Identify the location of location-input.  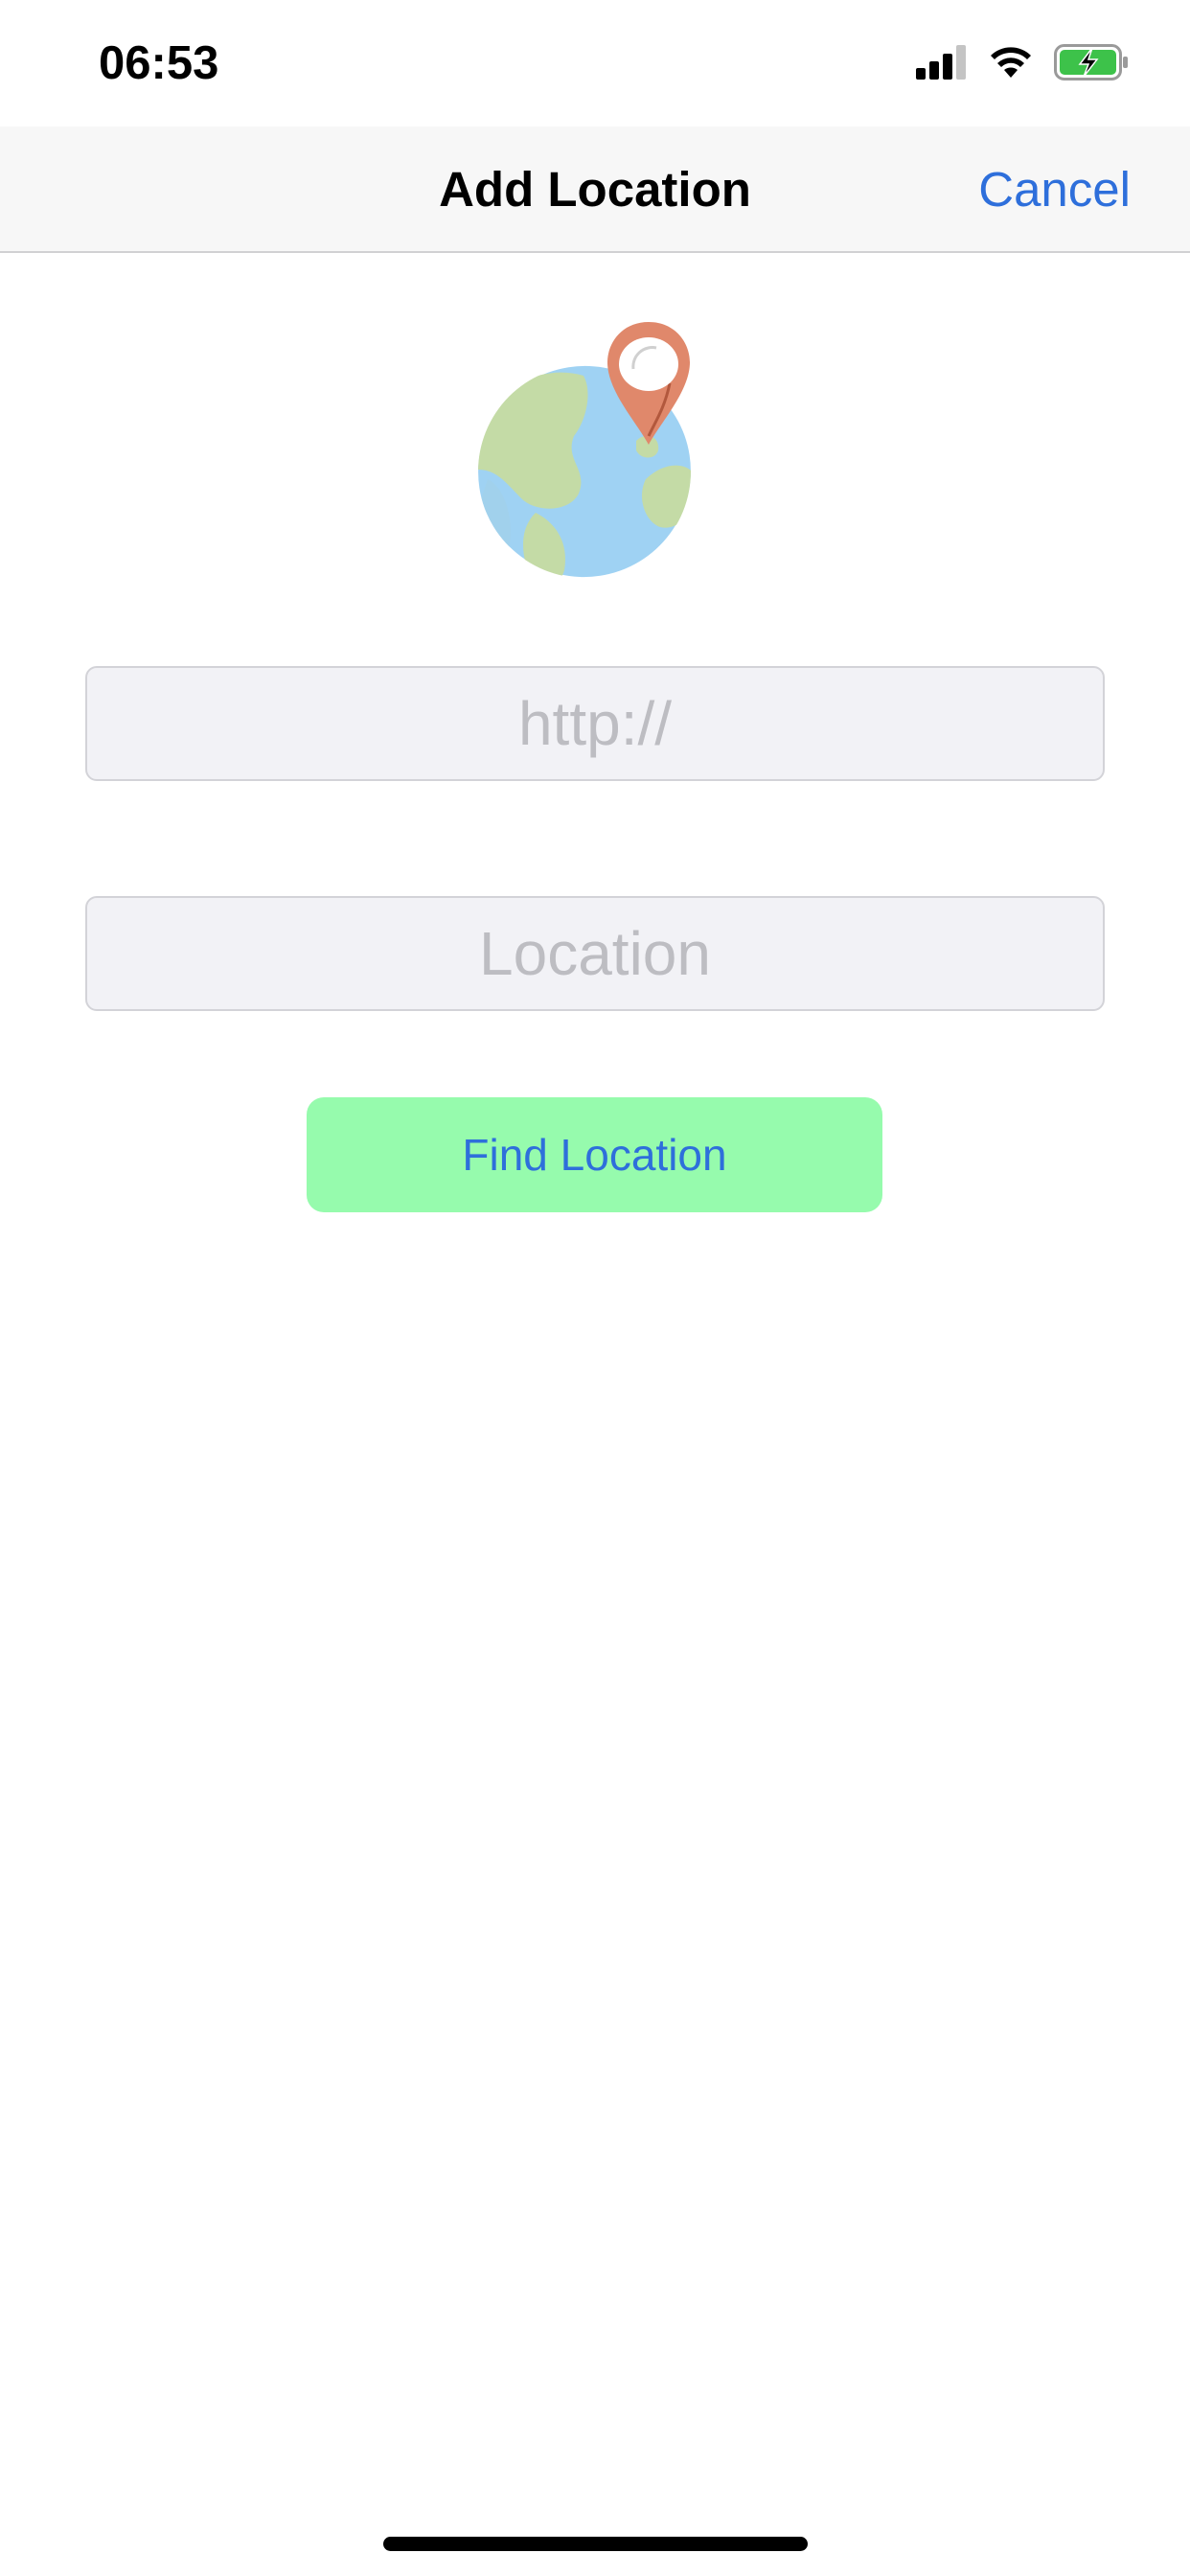
(595, 953).